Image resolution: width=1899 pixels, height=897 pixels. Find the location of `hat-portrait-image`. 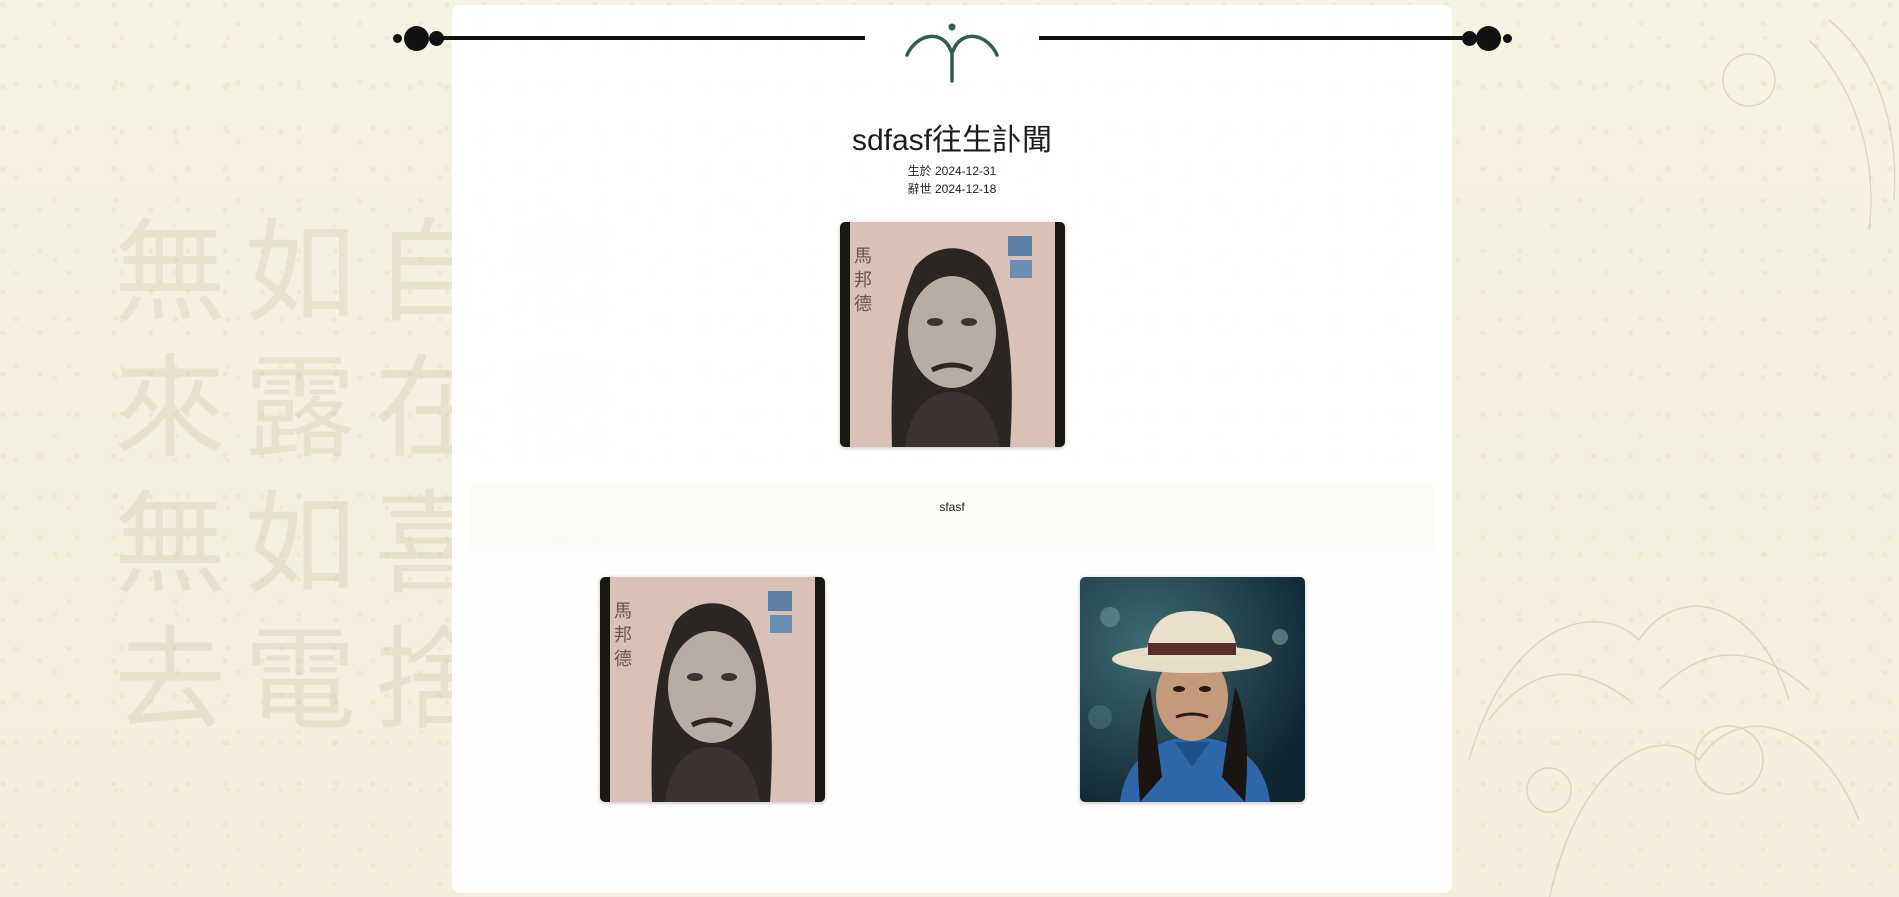

hat-portrait-image is located at coordinates (1192, 689).